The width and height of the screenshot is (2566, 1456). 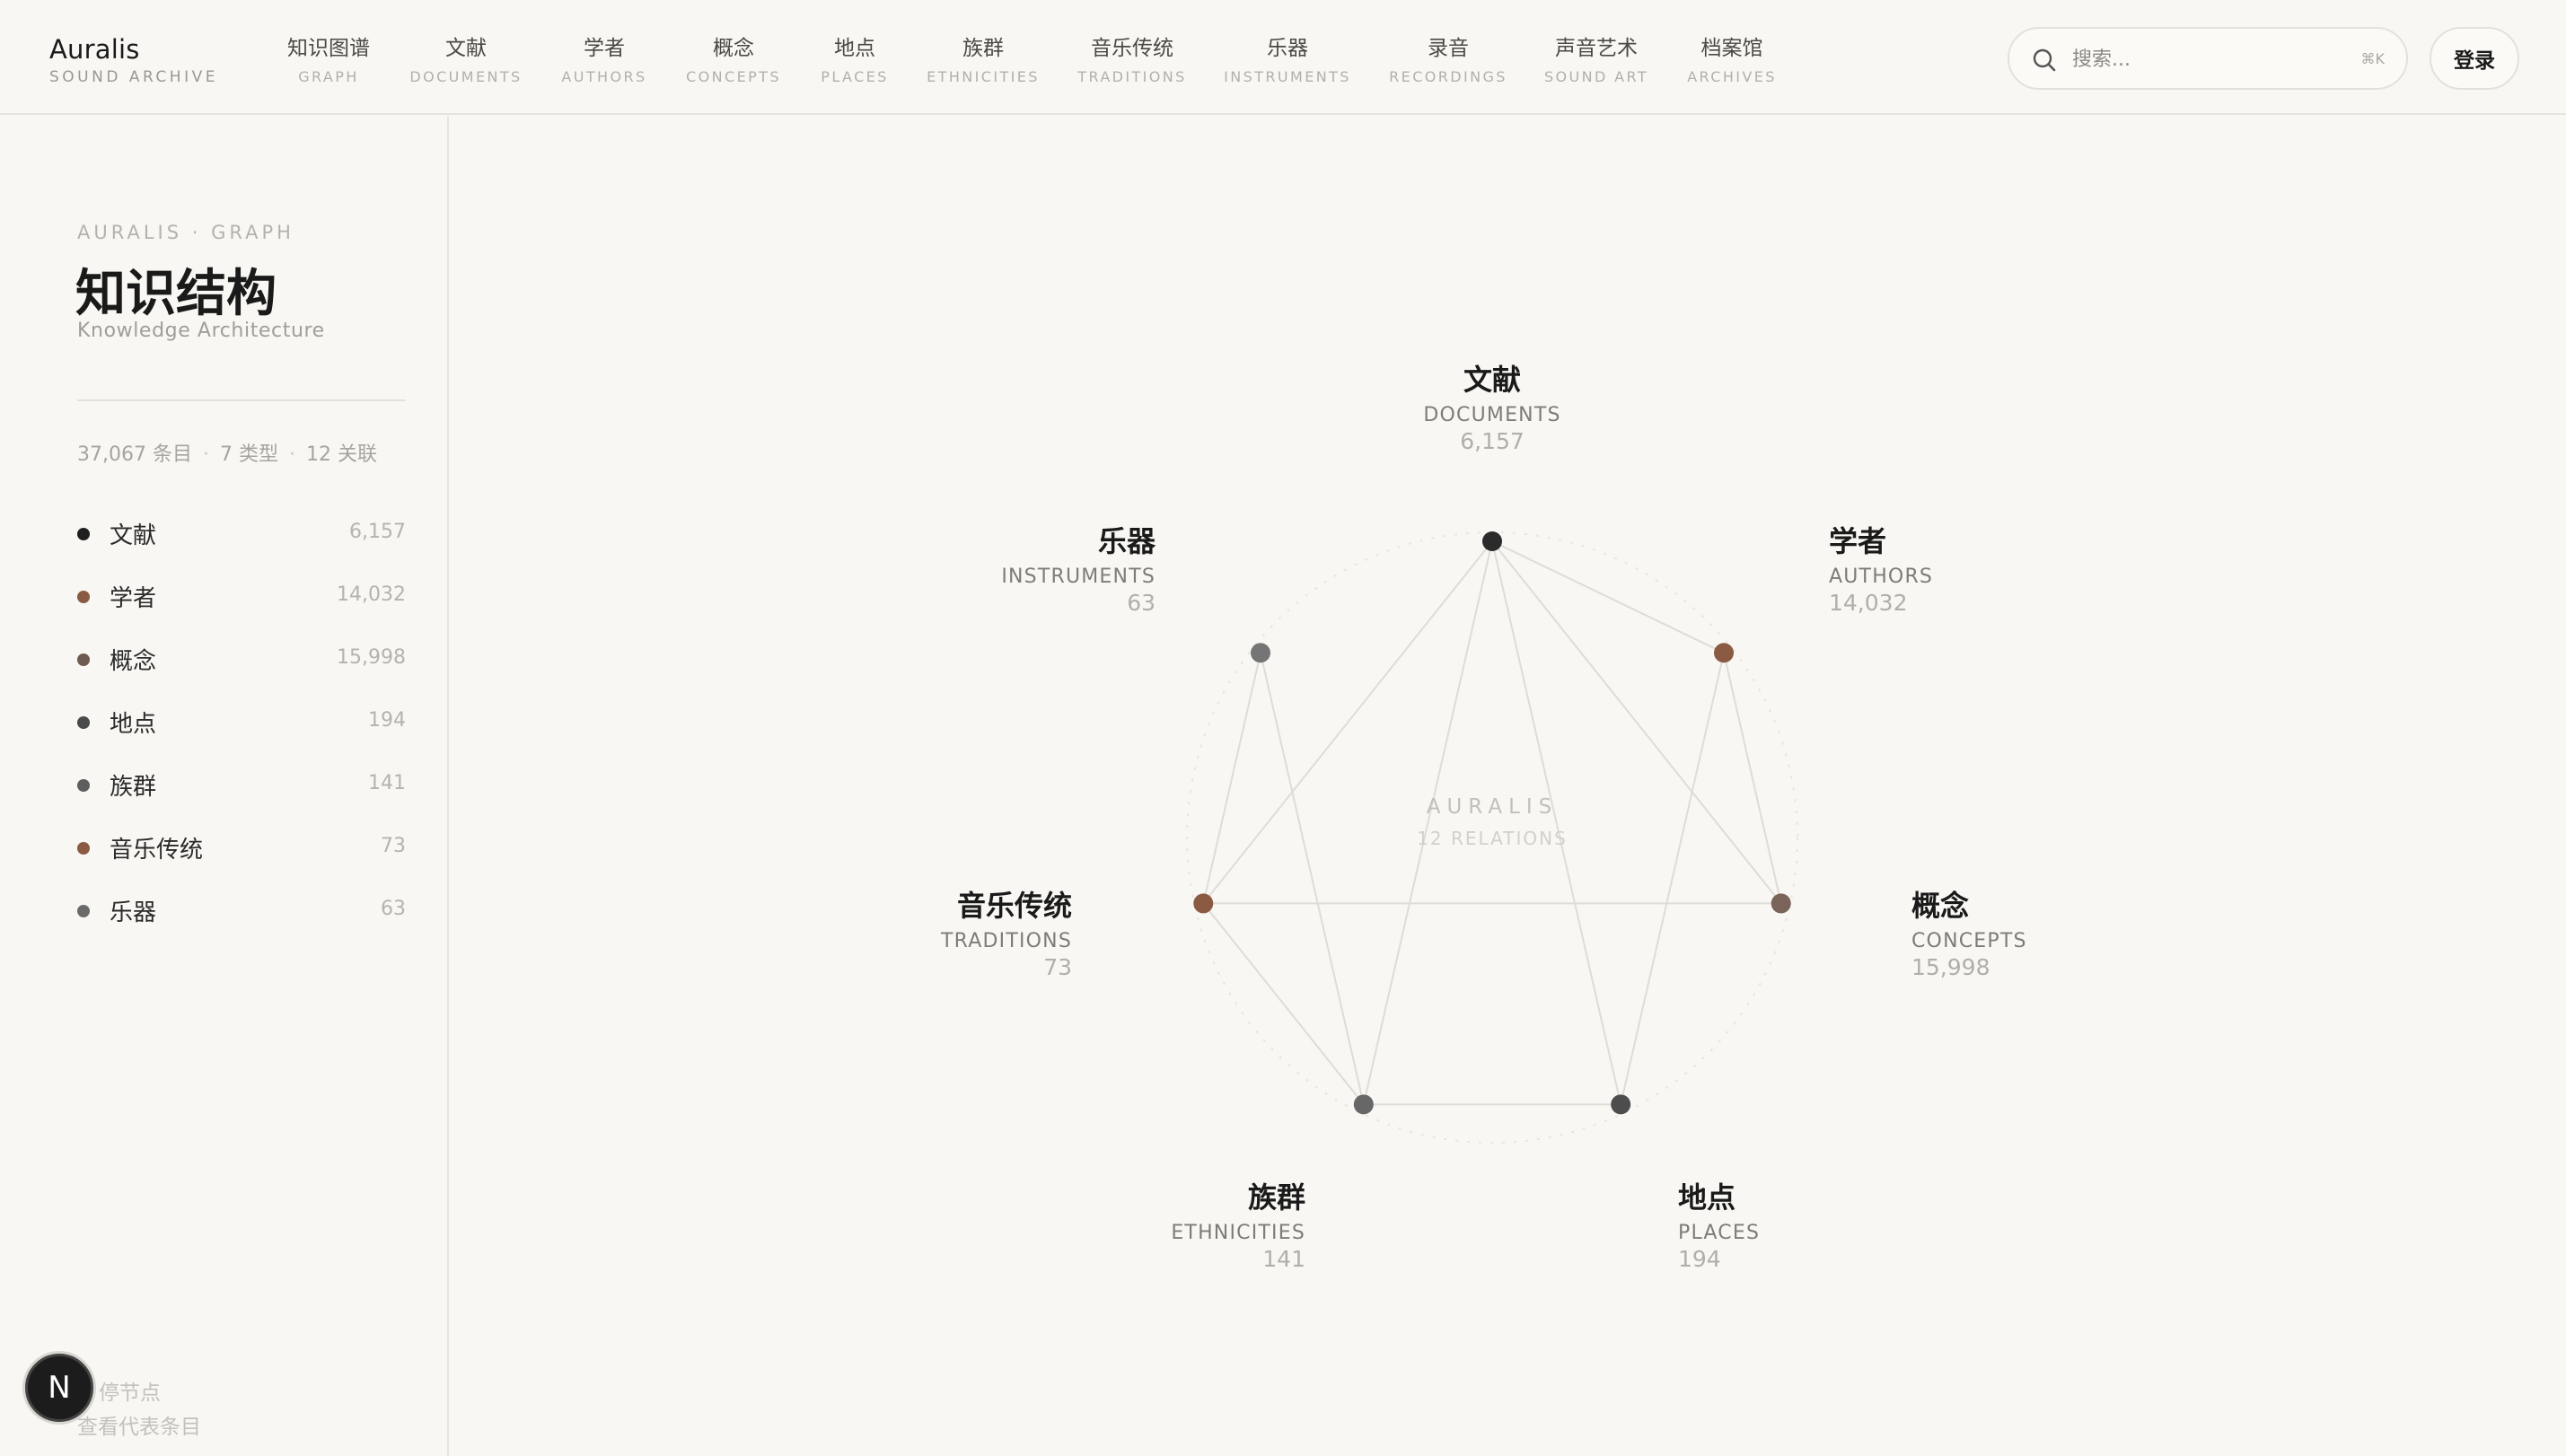 What do you see at coordinates (2474, 59) in the screenshot?
I see `login-button: 登录` at bounding box center [2474, 59].